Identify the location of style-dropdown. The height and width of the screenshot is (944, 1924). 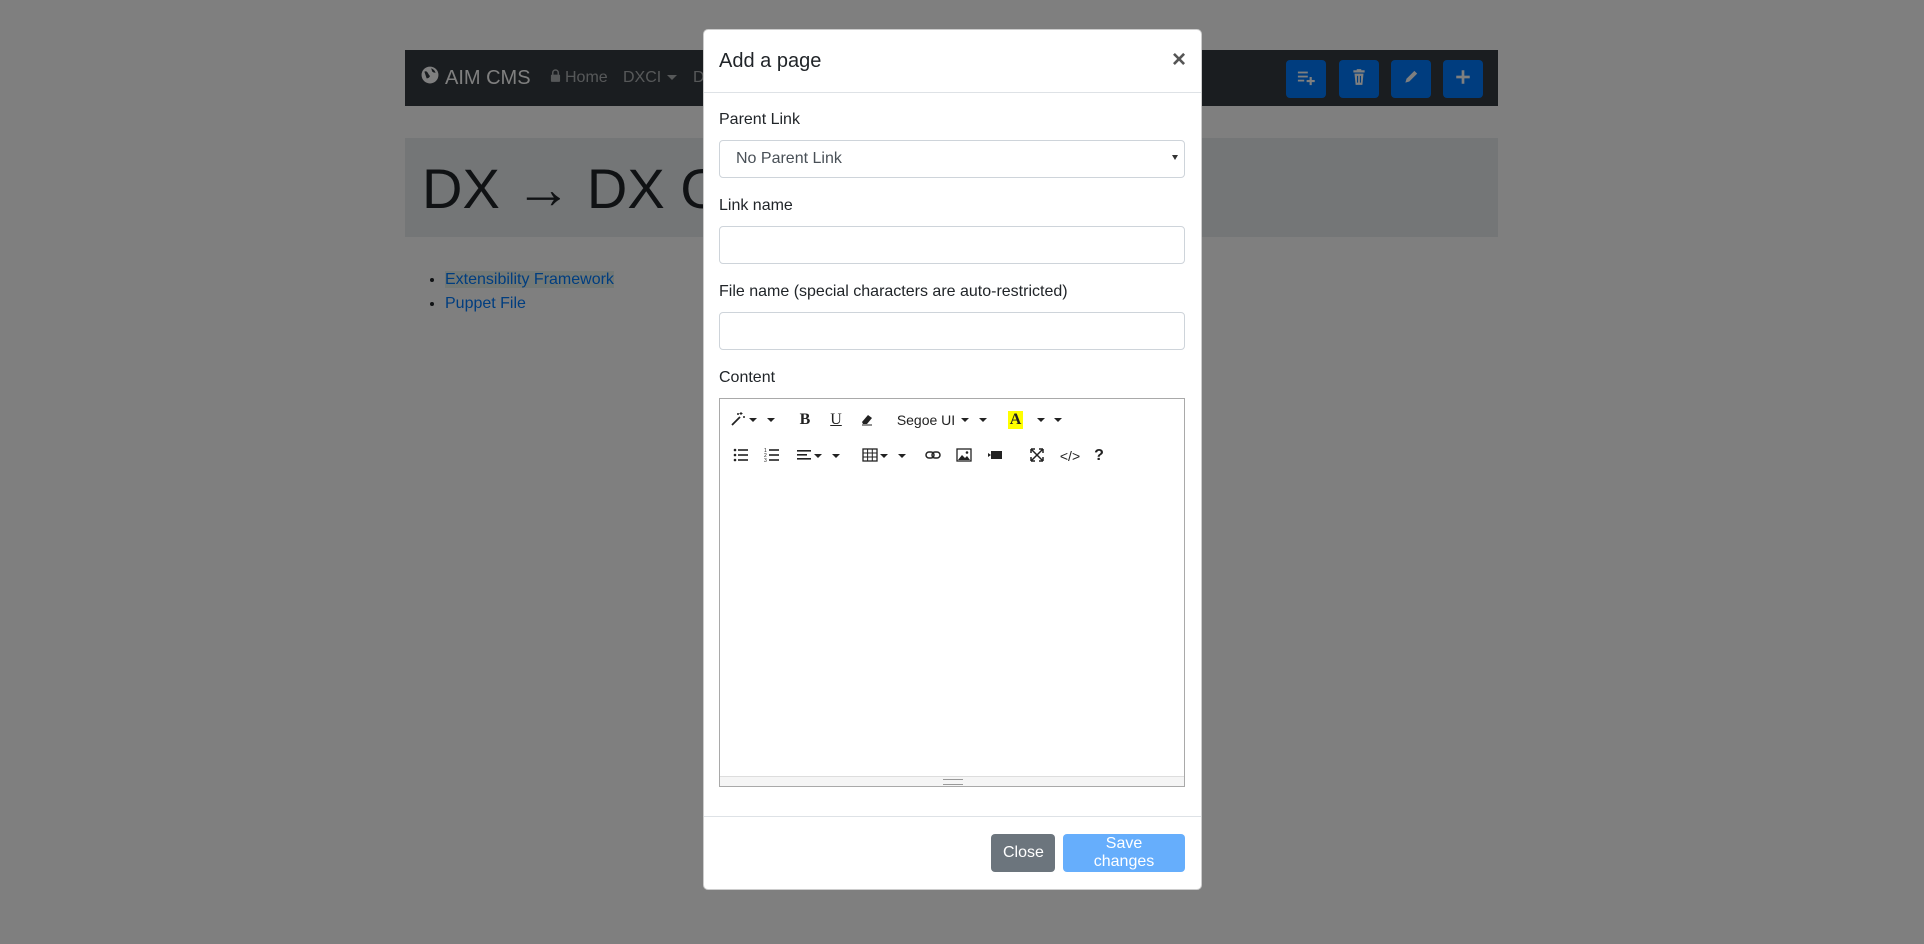
(752, 420).